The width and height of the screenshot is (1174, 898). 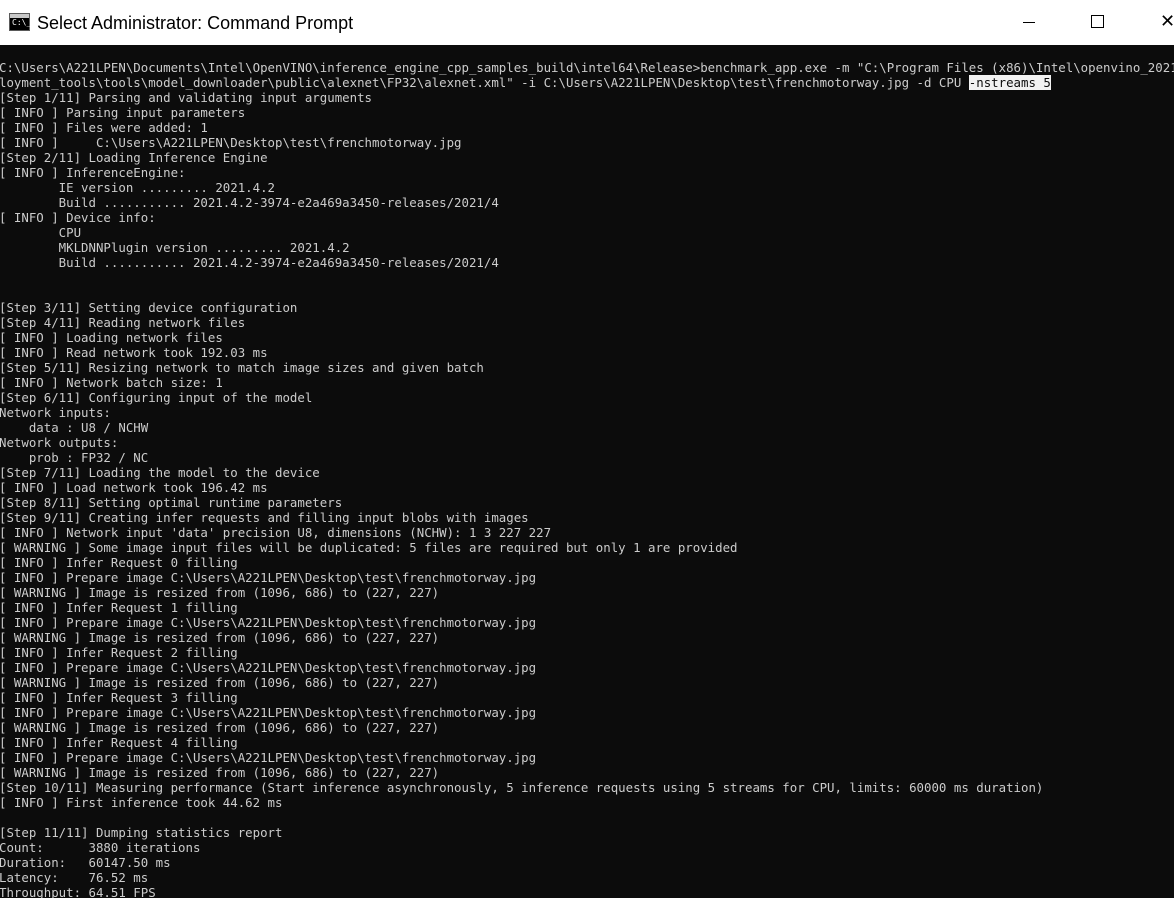 I want to click on minimize-button, so click(x=1029, y=22).